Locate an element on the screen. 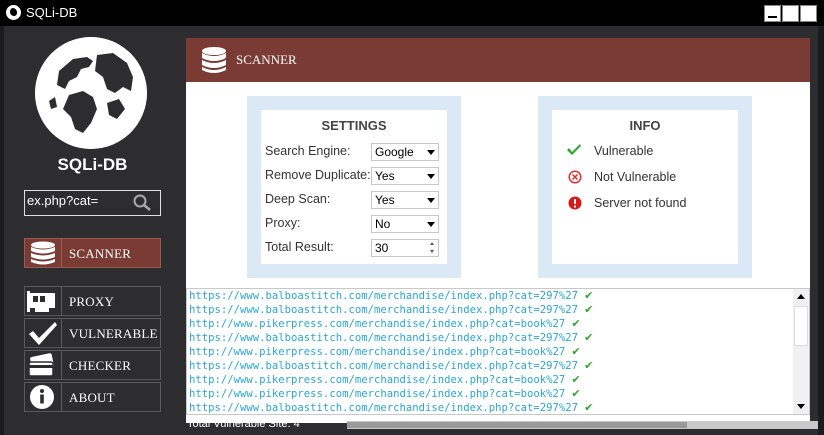 The height and width of the screenshot is (435, 824). total-result-label: Total Result: is located at coordinates (299, 247).